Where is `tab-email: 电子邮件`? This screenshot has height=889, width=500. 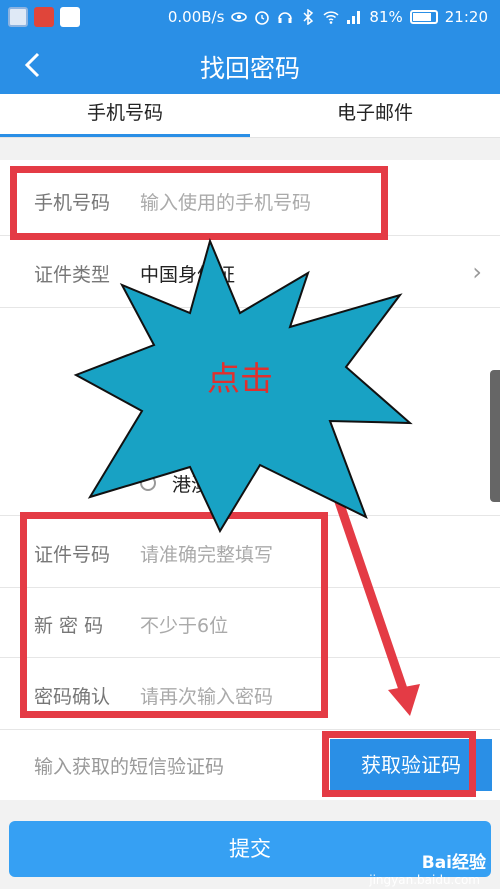 tab-email: 电子邮件 is located at coordinates (375, 115).